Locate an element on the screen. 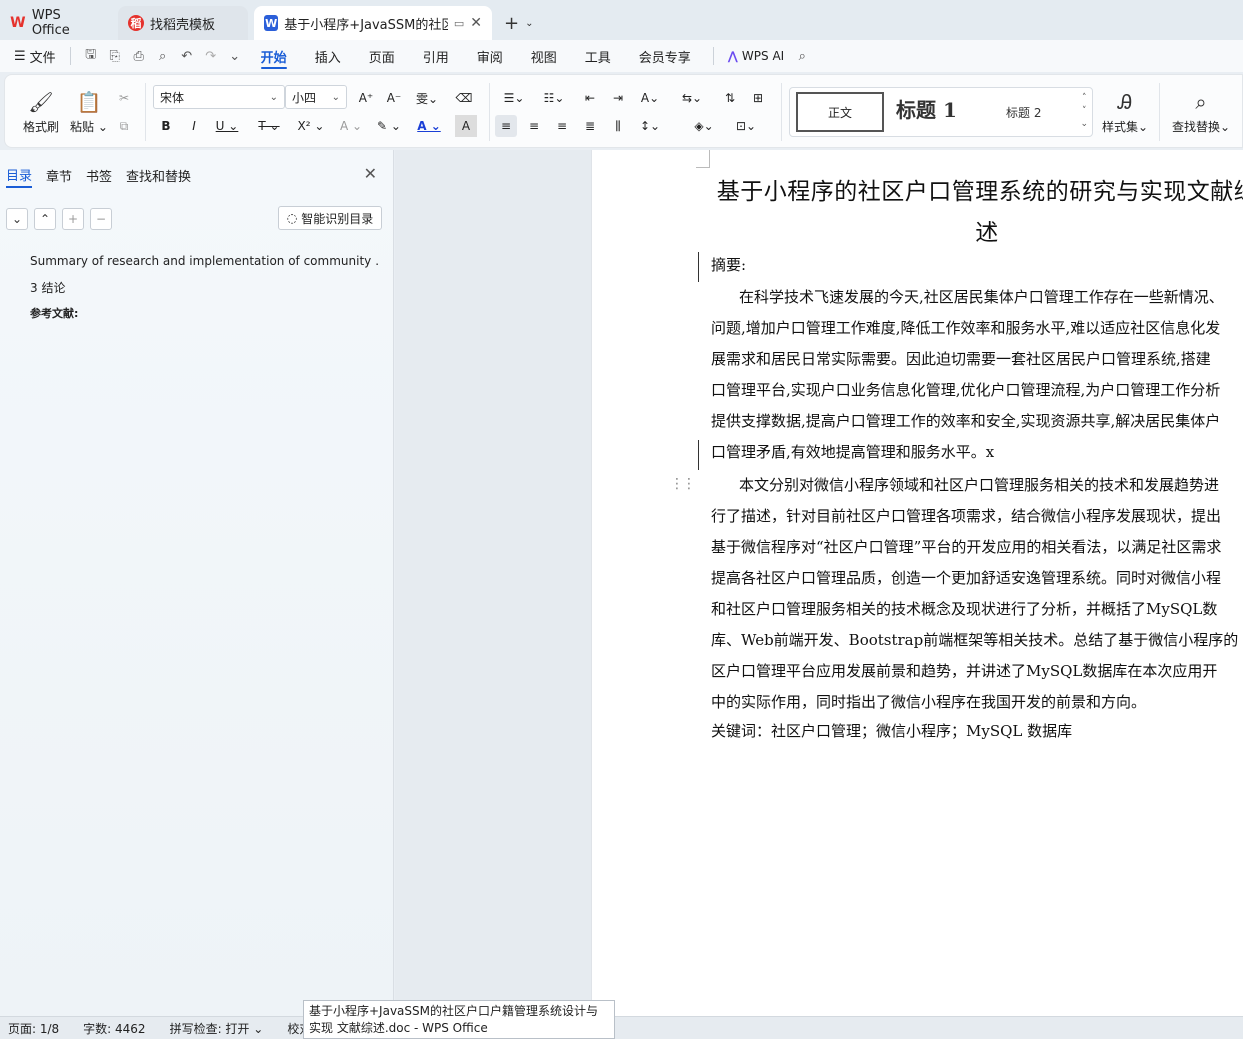 The width and height of the screenshot is (1243, 1039). spell-check-toggle: 拼写检查: 打开 ⌄ is located at coordinates (217, 1028).